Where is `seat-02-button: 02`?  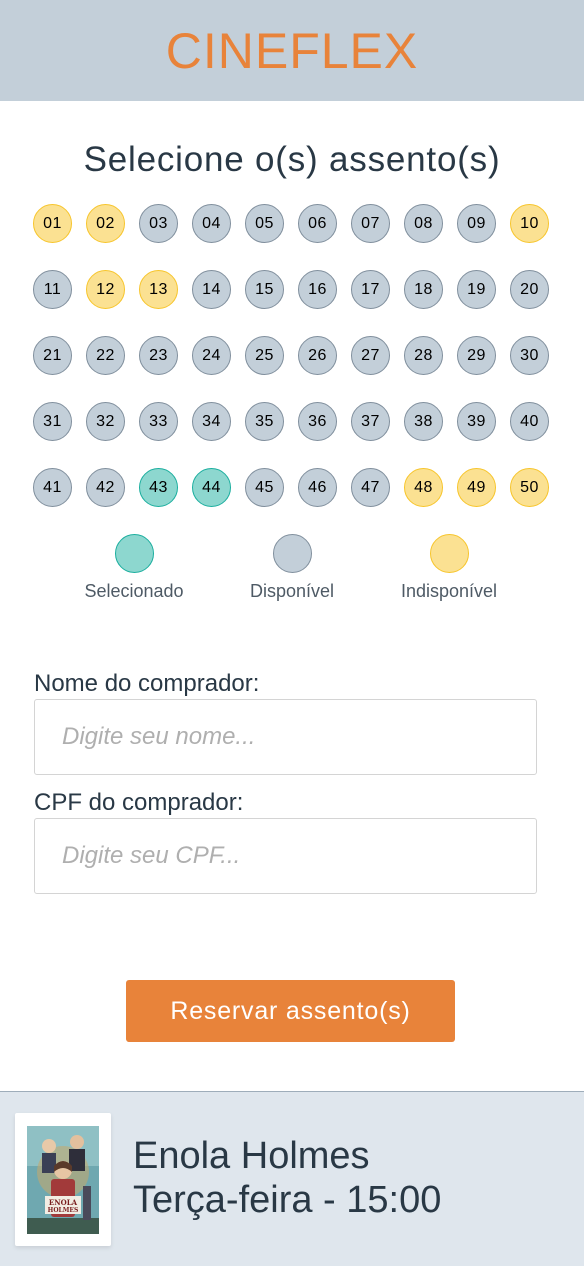 seat-02-button: 02 is located at coordinates (105, 223).